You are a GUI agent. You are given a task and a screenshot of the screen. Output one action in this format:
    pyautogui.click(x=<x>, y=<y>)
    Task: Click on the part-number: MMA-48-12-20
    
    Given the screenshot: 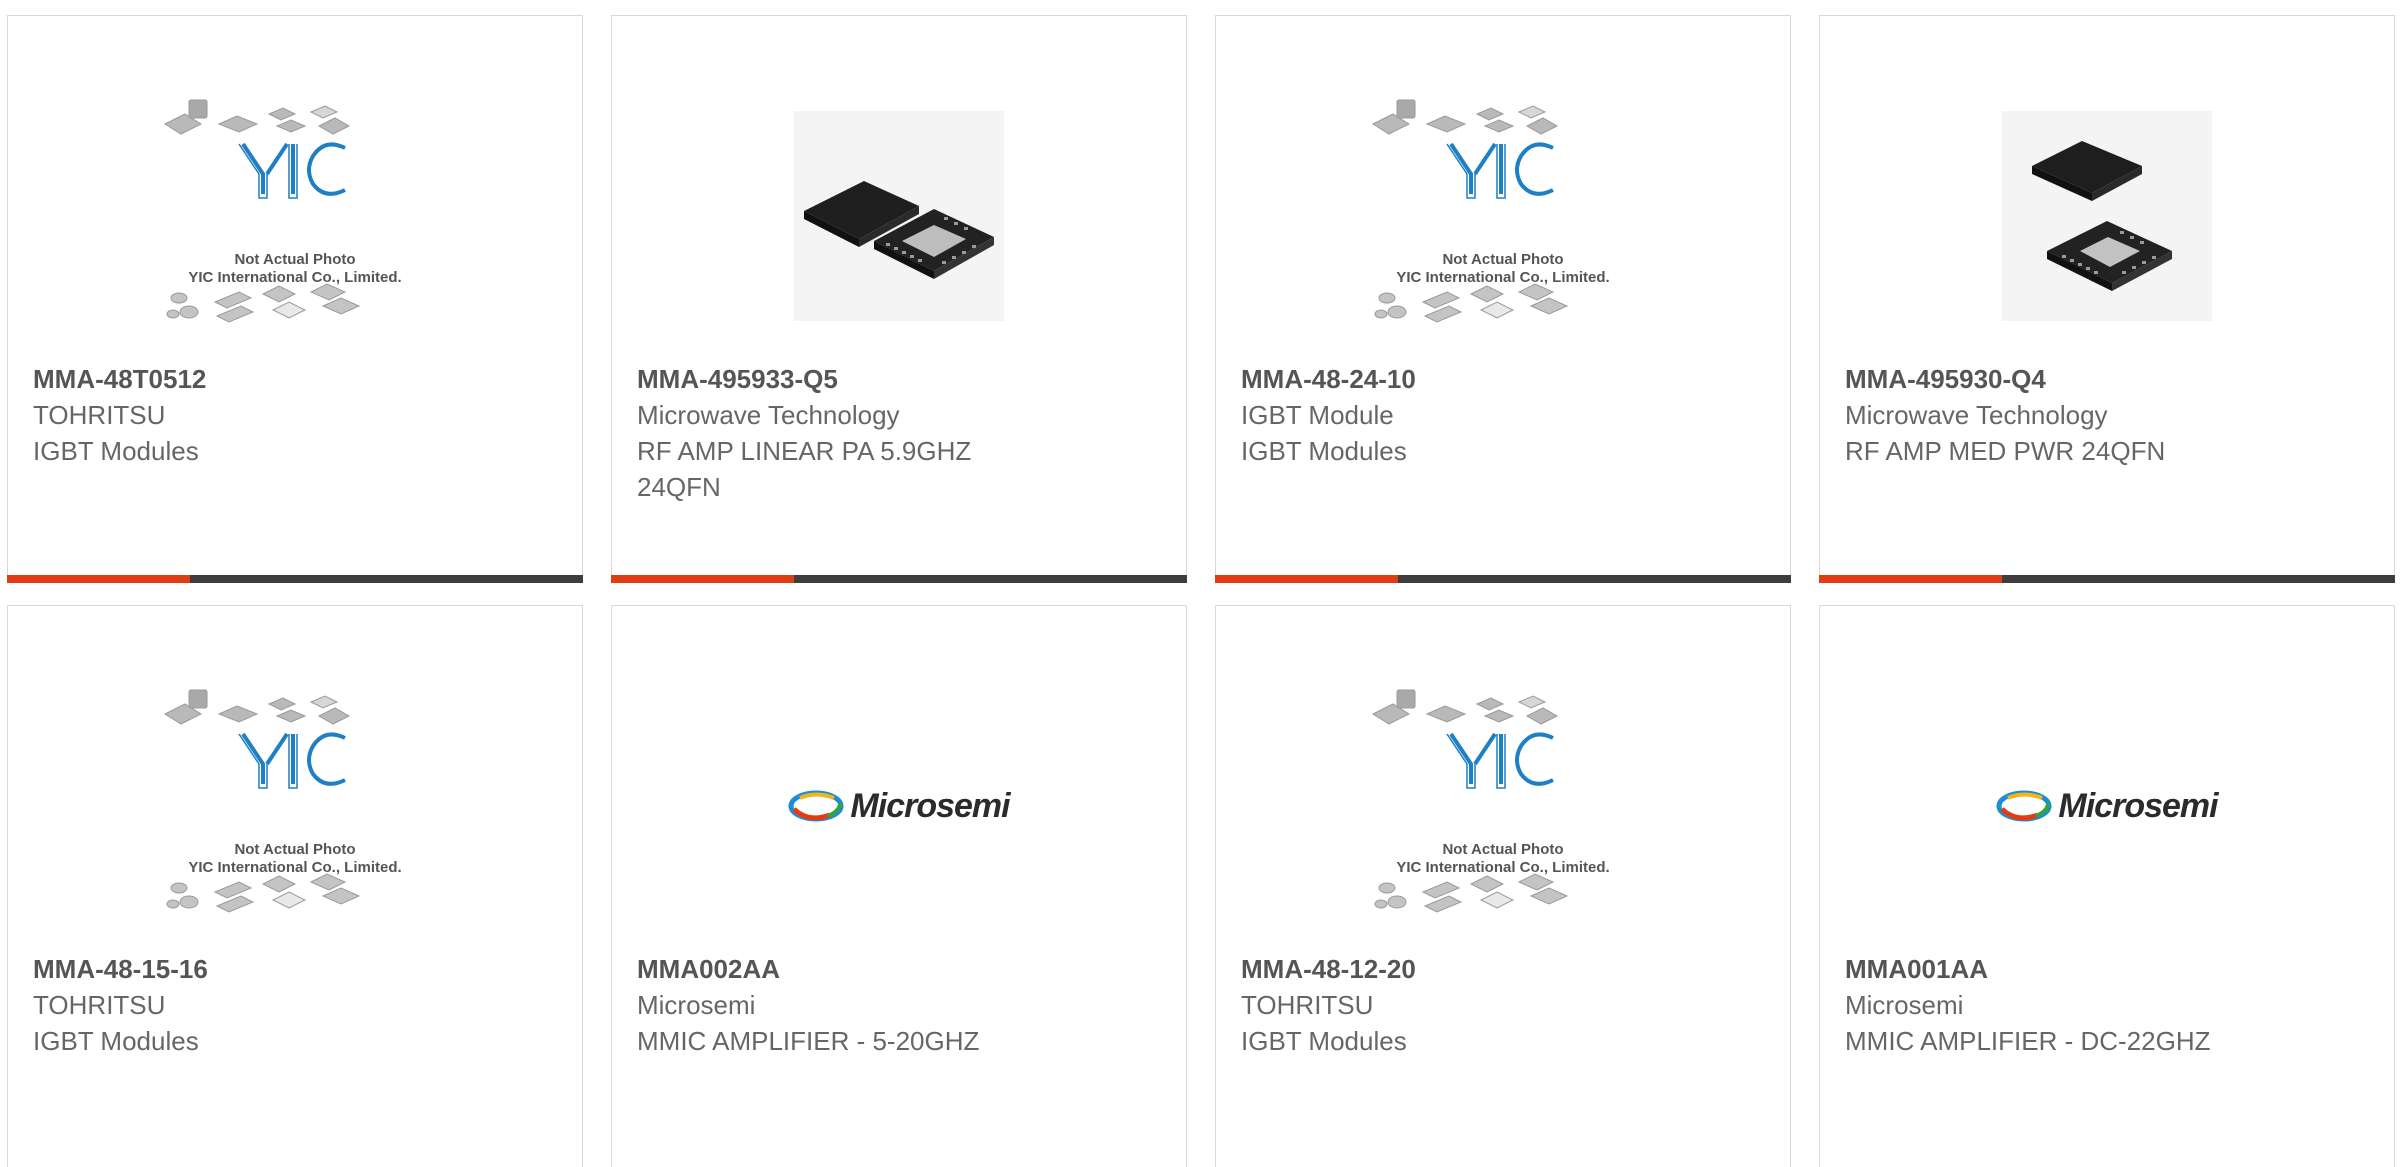 What is the action you would take?
    pyautogui.click(x=1503, y=969)
    